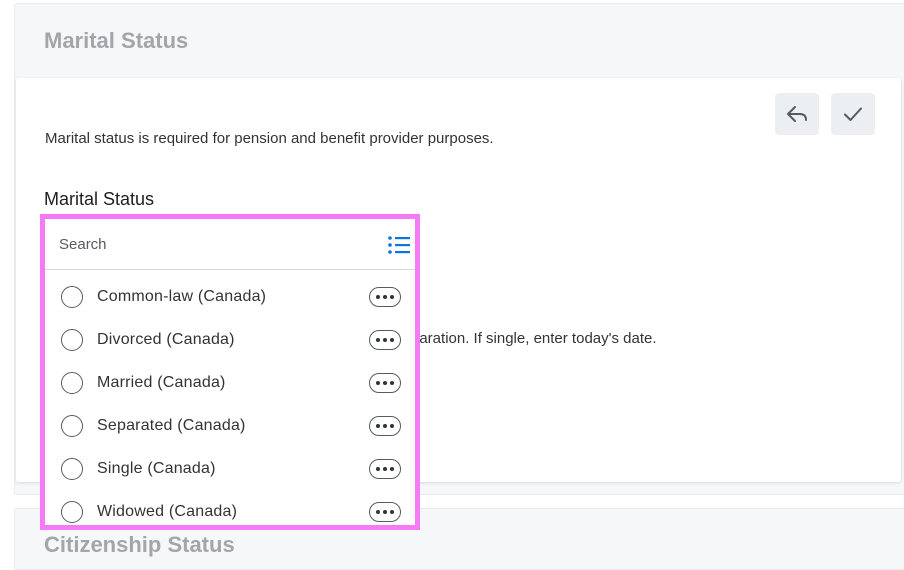  Describe the element at coordinates (166, 339) in the screenshot. I see `option-label: Divorced (Canada)` at that location.